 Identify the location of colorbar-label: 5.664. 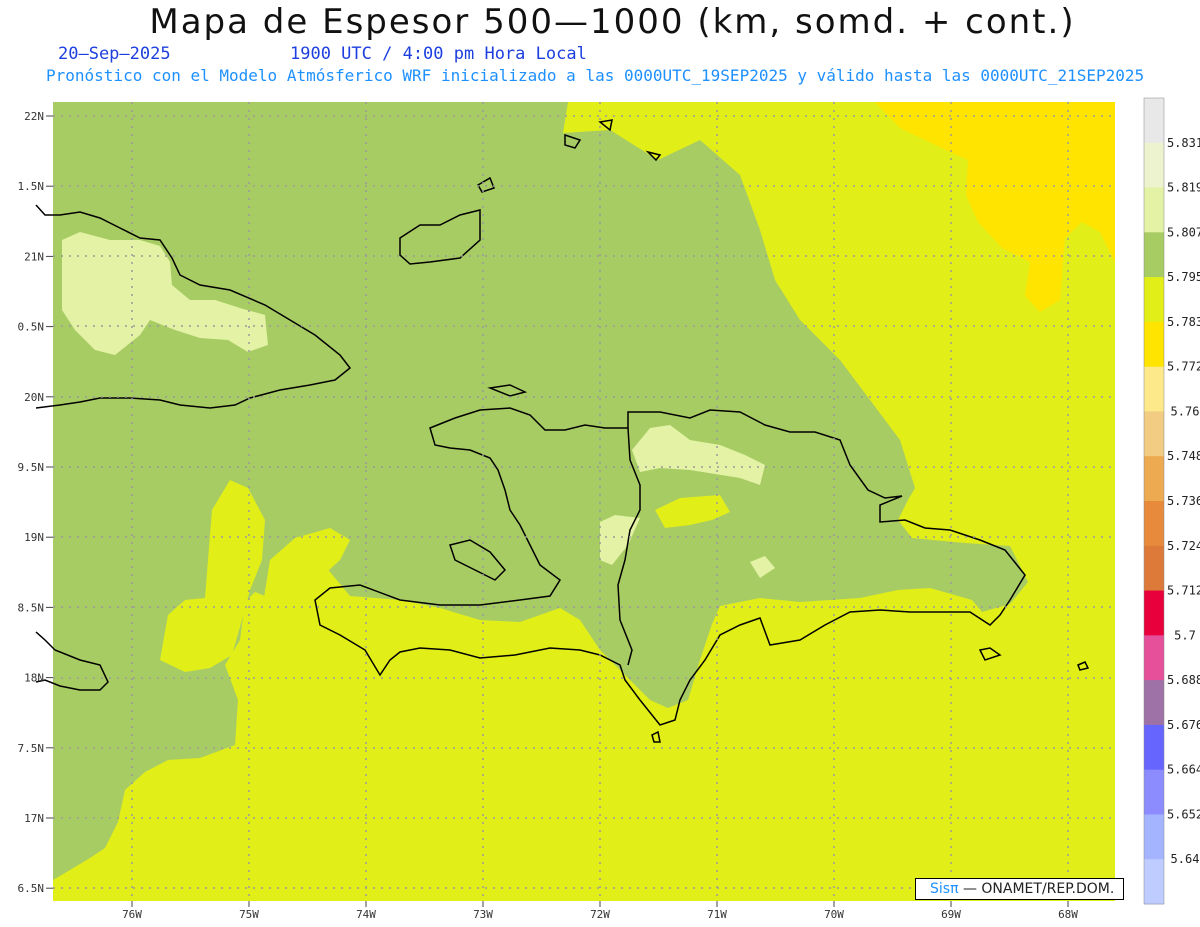
(1183, 770).